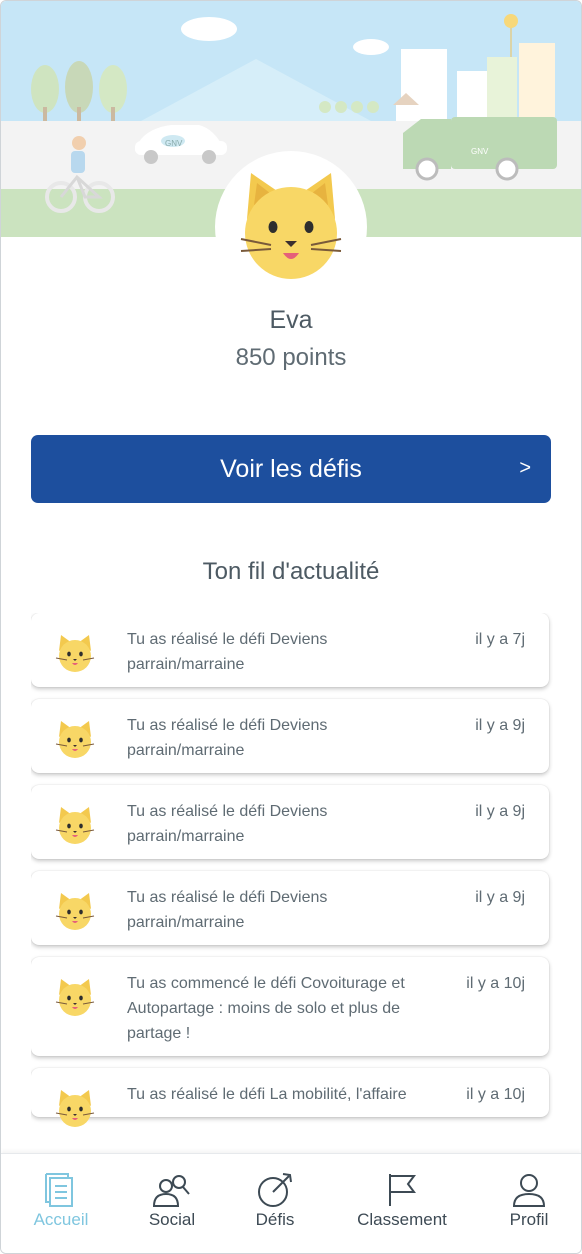  I want to click on user-name: Eva, so click(291, 320).